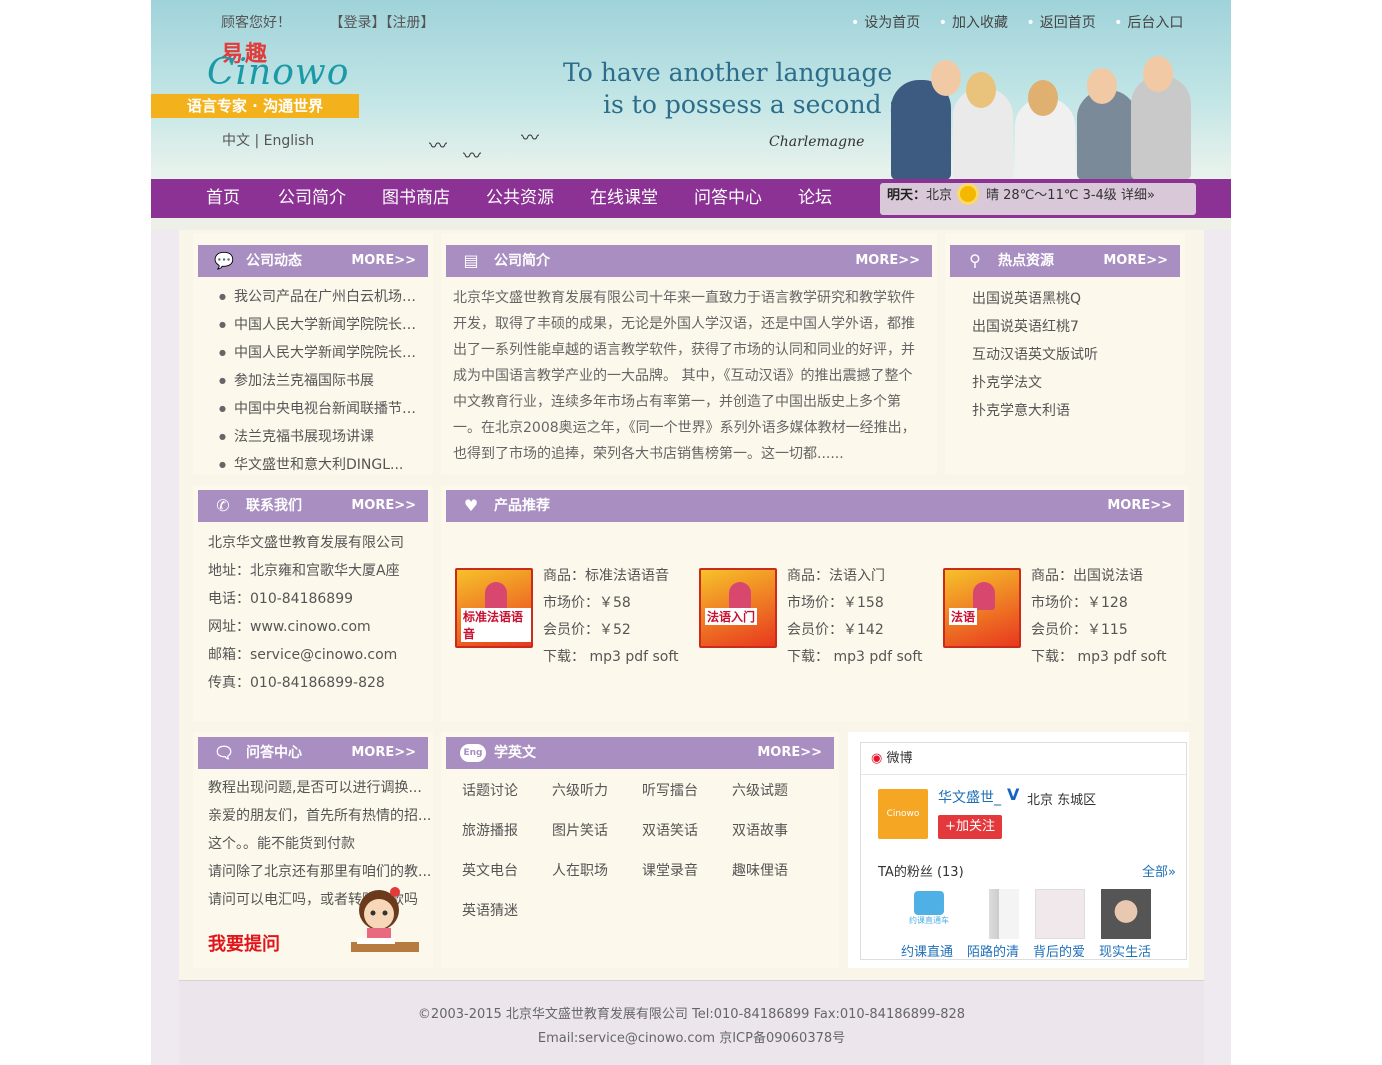 Image resolution: width=1382 pixels, height=1065 pixels. I want to click on weibo-user-name: 华文盛世_, so click(969, 797).